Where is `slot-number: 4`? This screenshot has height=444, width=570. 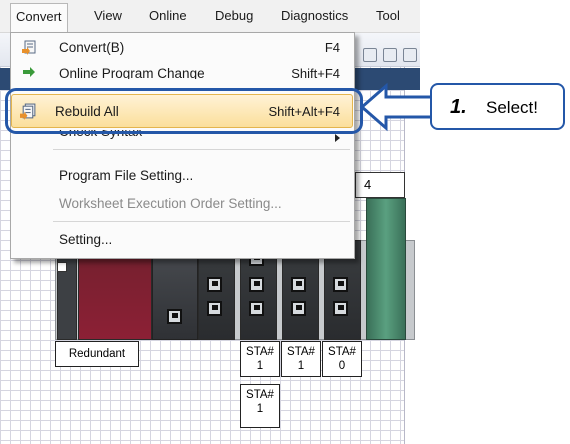 slot-number: 4 is located at coordinates (368, 184).